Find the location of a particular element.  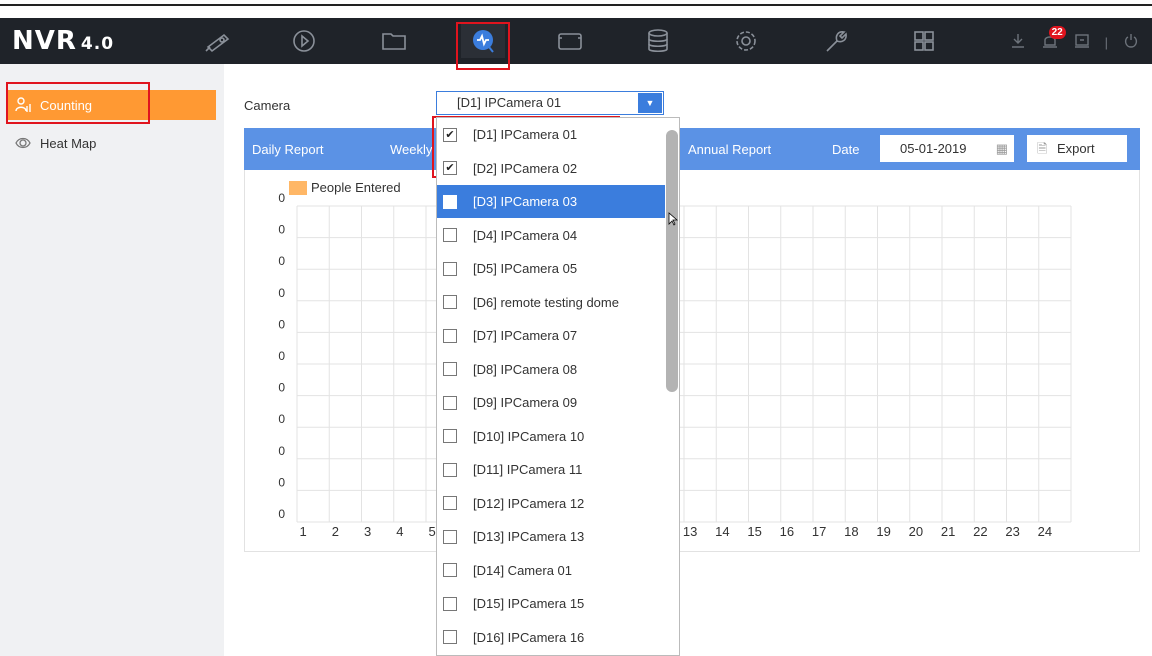

date-label: Date is located at coordinates (846, 149).